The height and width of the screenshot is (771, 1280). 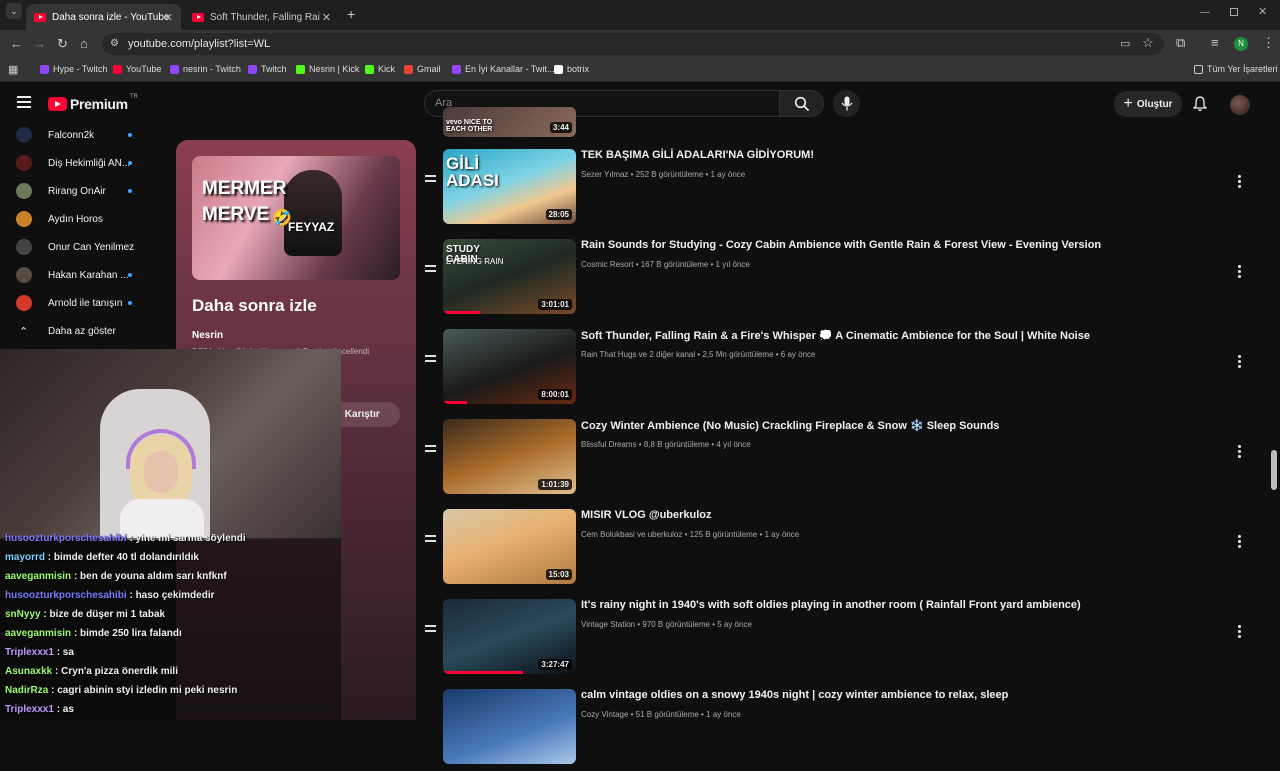 I want to click on show-less-button: ⌃ Daha az göster, so click(x=87, y=331).